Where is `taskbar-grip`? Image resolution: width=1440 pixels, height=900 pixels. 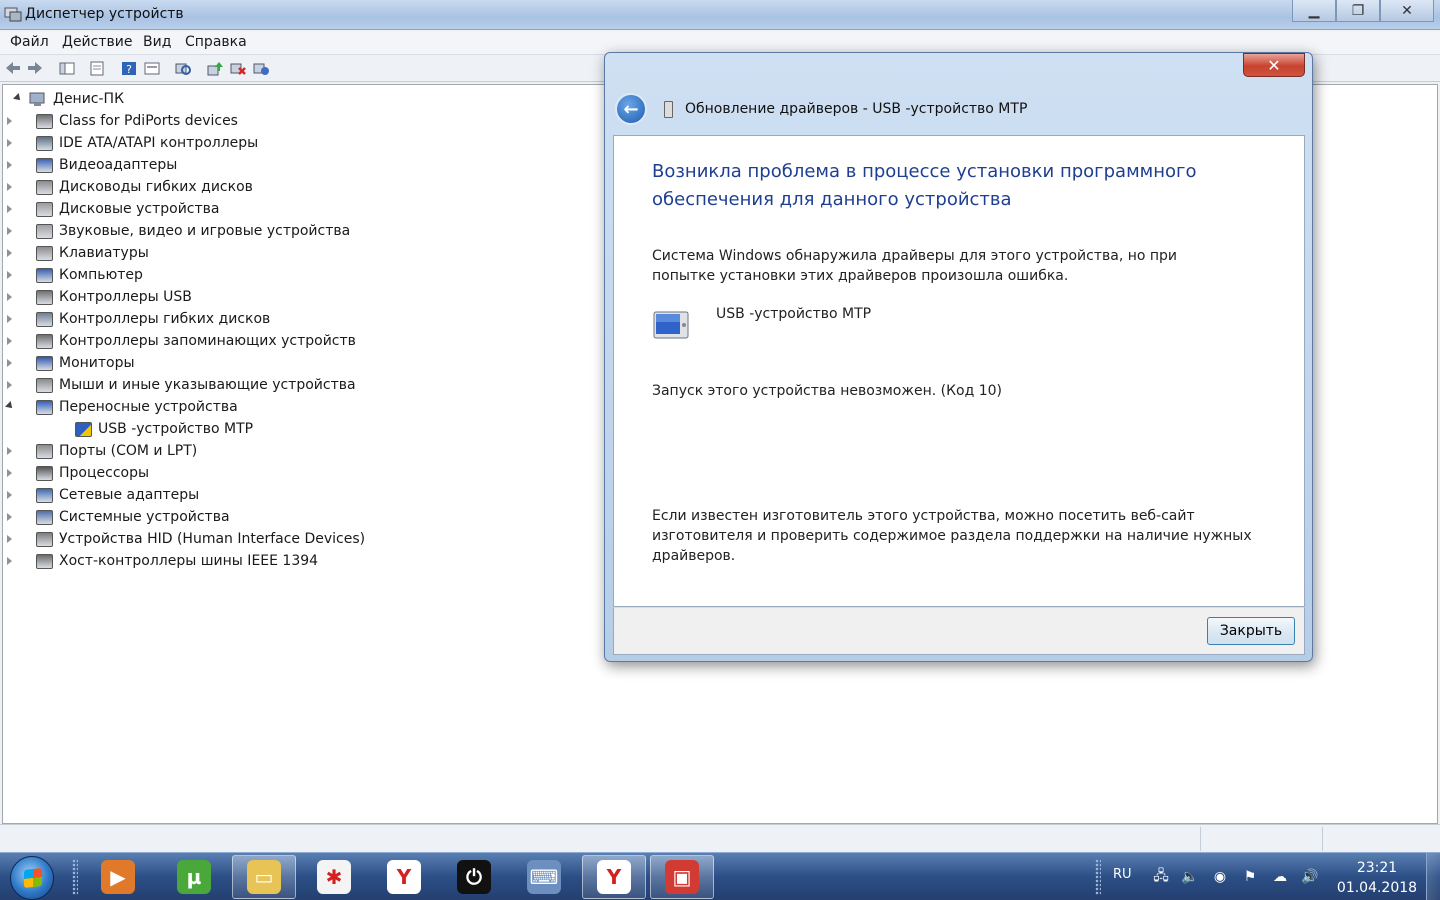
taskbar-grip is located at coordinates (75, 877).